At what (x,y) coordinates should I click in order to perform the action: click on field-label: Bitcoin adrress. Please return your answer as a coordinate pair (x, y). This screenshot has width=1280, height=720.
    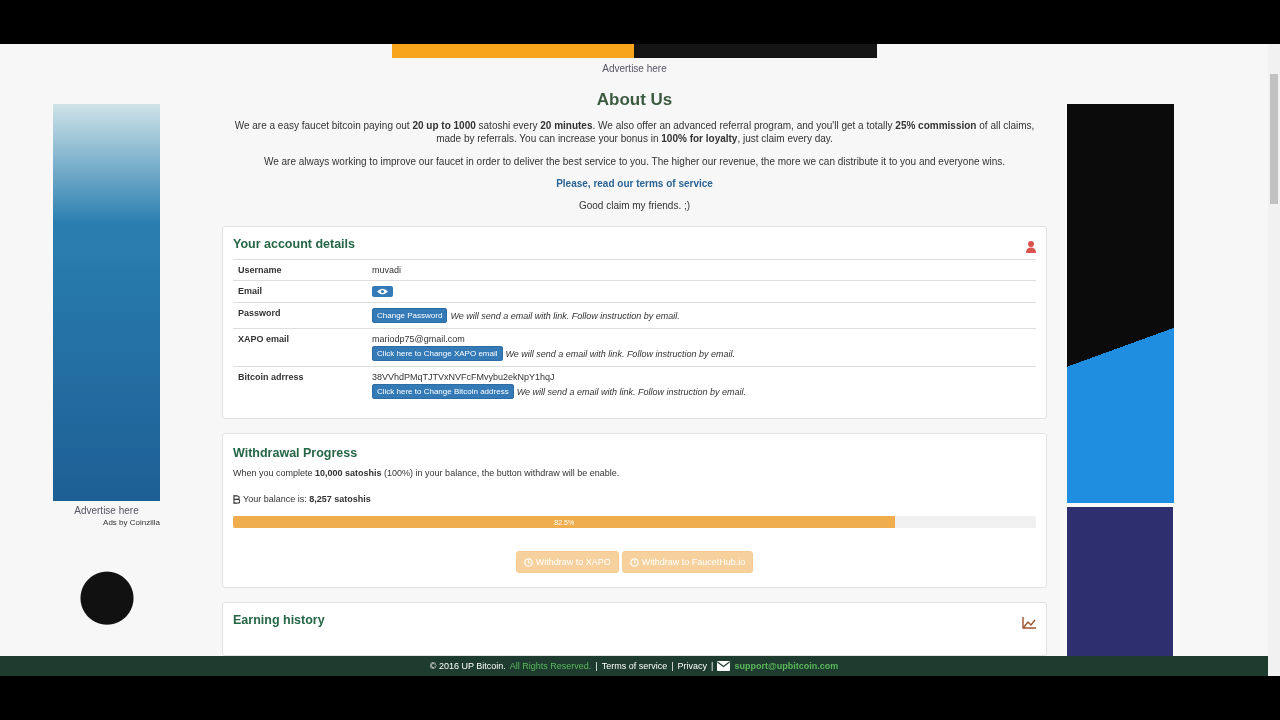
    Looking at the image, I should click on (271, 378).